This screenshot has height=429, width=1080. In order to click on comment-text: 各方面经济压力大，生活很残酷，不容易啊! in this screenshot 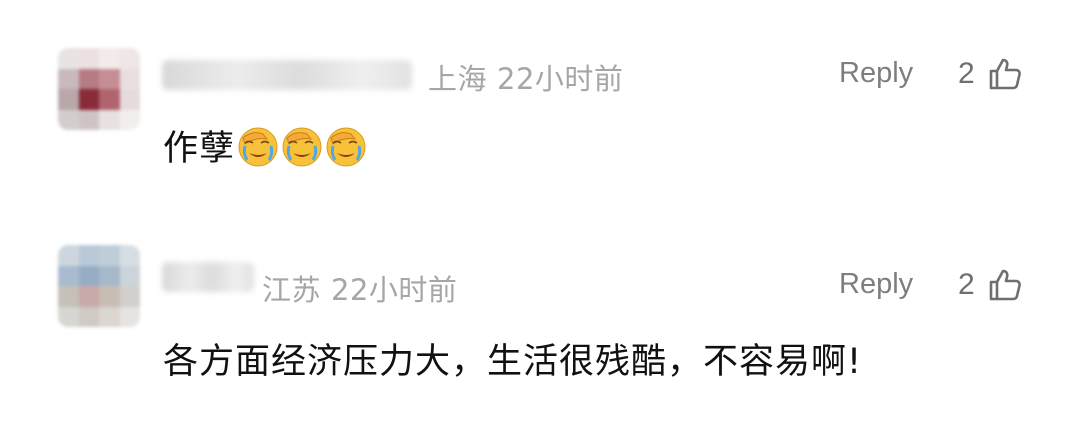, I will do `click(513, 362)`.